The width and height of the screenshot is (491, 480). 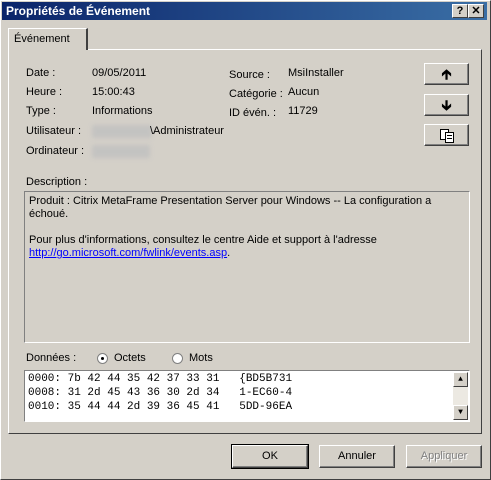 What do you see at coordinates (48, 39) in the screenshot?
I see `tab-evenement: Événement` at bounding box center [48, 39].